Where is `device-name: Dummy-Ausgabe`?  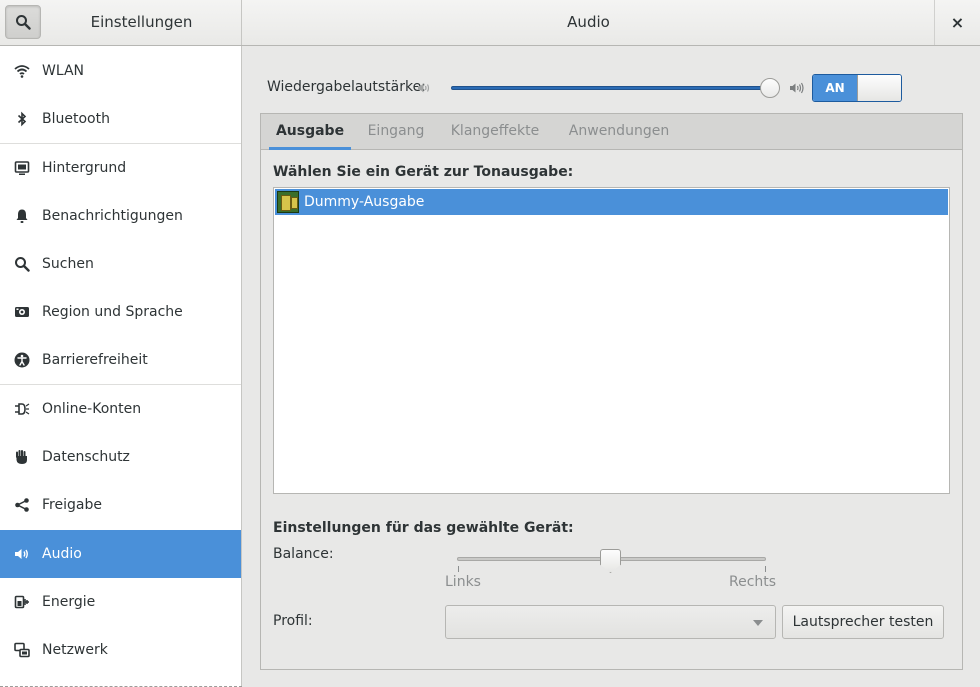 device-name: Dummy-Ausgabe is located at coordinates (364, 202).